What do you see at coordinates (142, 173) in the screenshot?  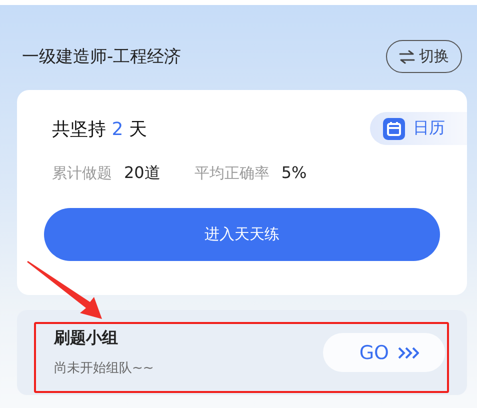 I see `stat-value: 20道` at bounding box center [142, 173].